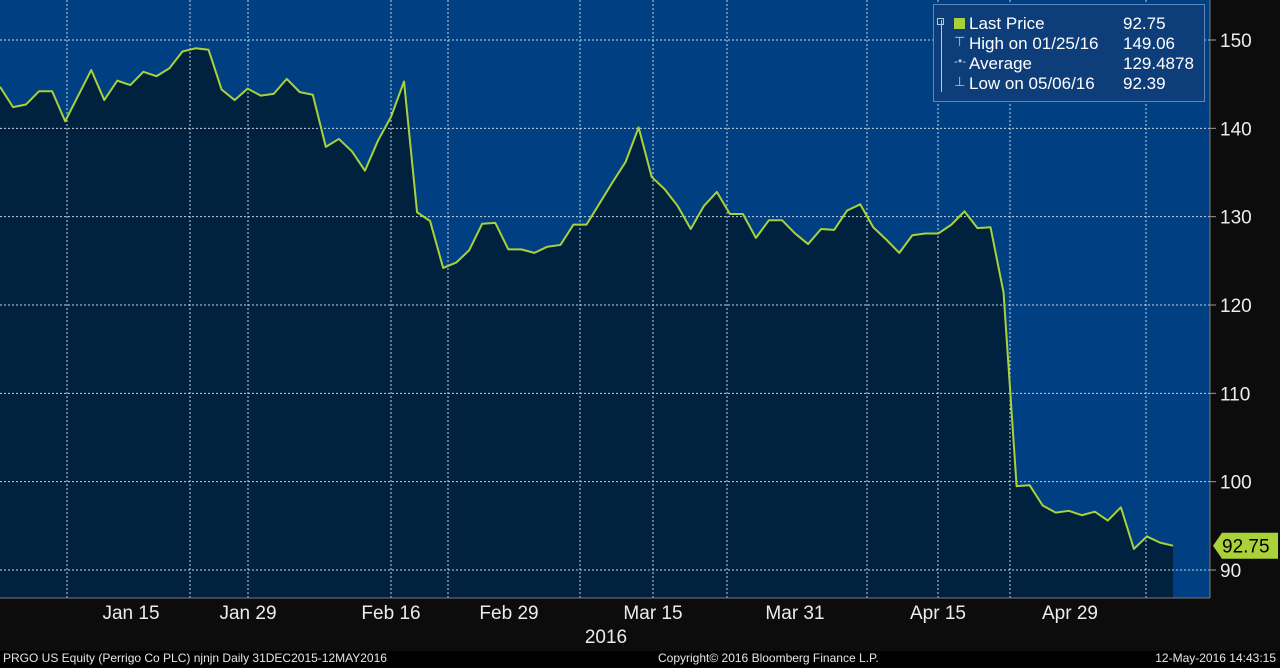  I want to click on legend-value: 92.39, so click(1144, 83).